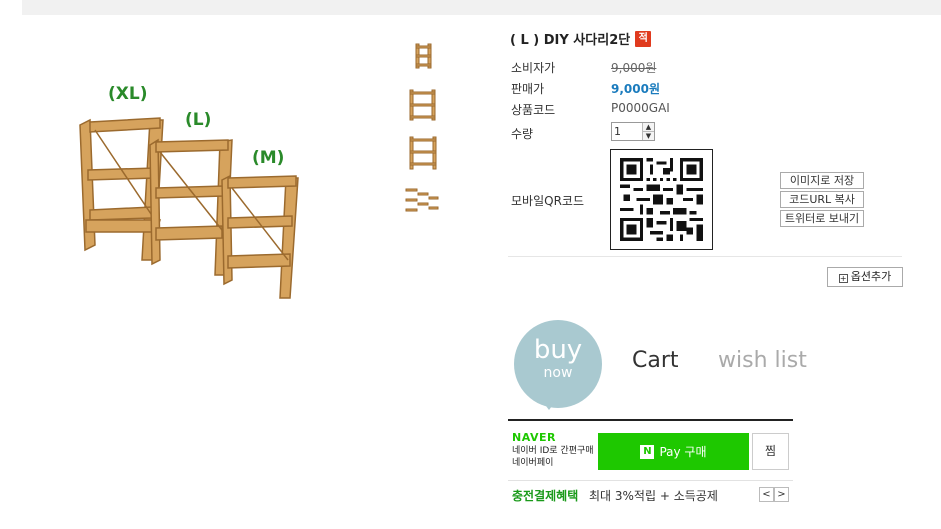  Describe the element at coordinates (650, 480) in the screenshot. I see `divider-thin` at that location.